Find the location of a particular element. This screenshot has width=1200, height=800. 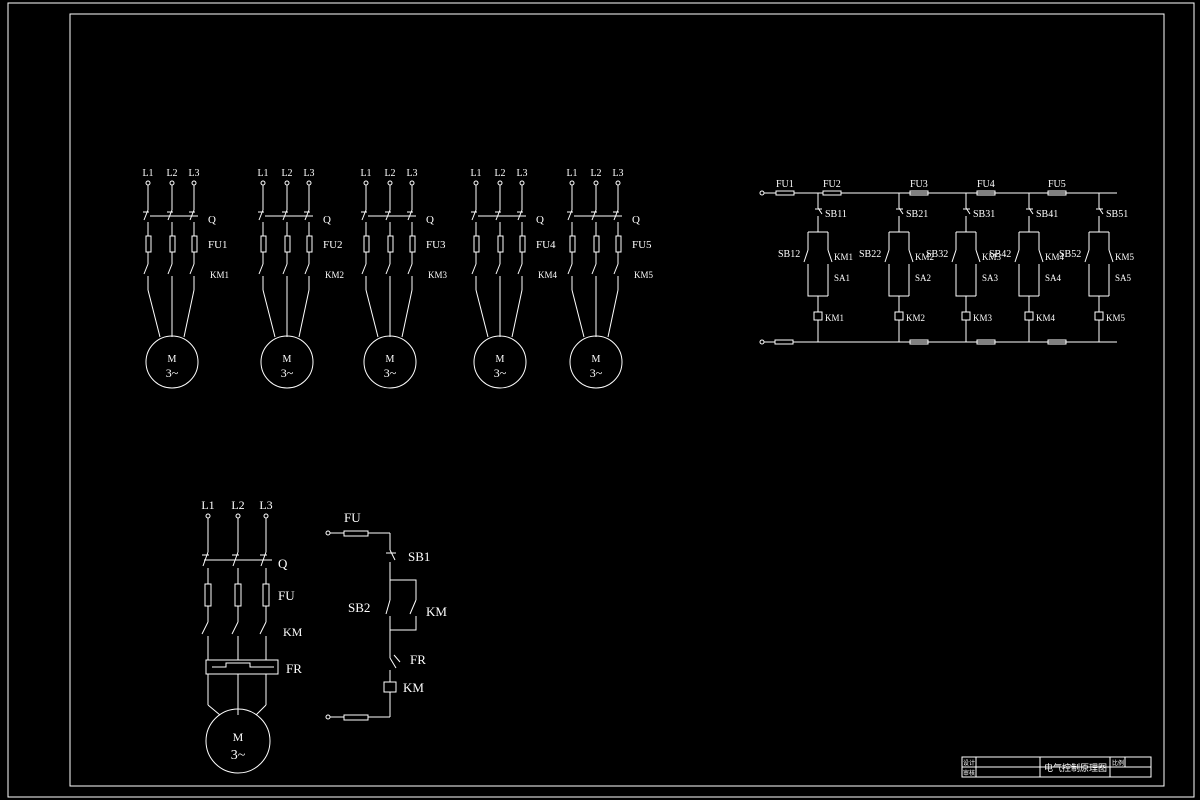

control-branch: SB21SB22 KM2SA2KM2 is located at coordinates (896, 267).